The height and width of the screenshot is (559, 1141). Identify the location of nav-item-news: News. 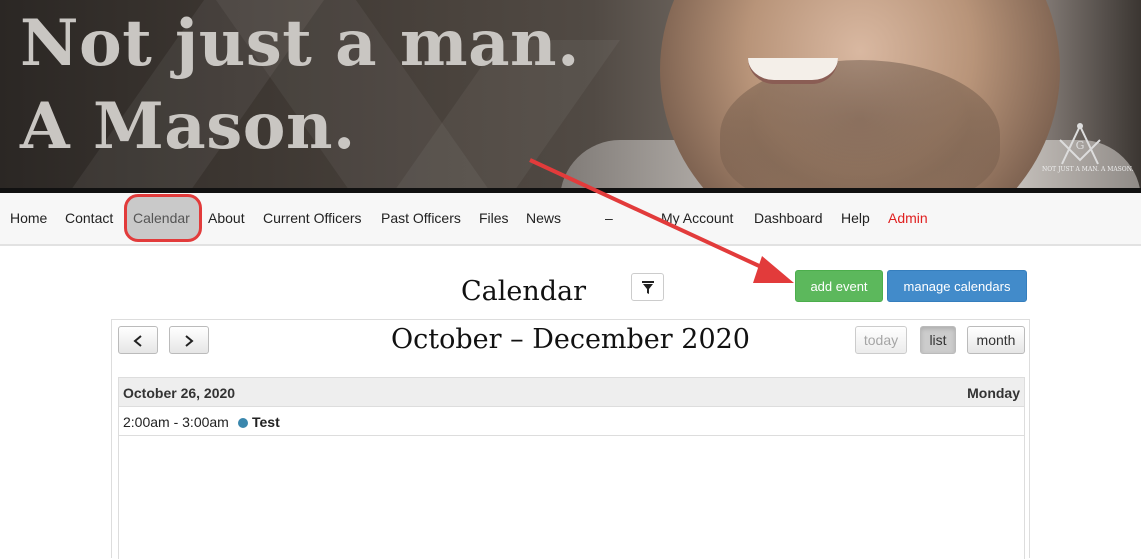
(543, 218).